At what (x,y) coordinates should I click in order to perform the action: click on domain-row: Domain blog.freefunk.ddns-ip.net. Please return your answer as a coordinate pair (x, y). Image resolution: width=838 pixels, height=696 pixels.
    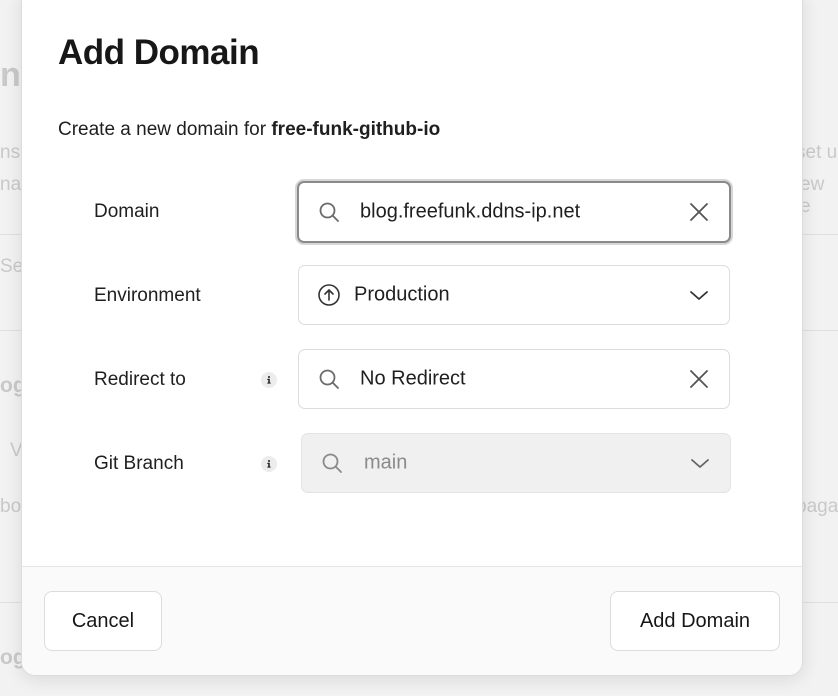
    Looking at the image, I should click on (424, 212).